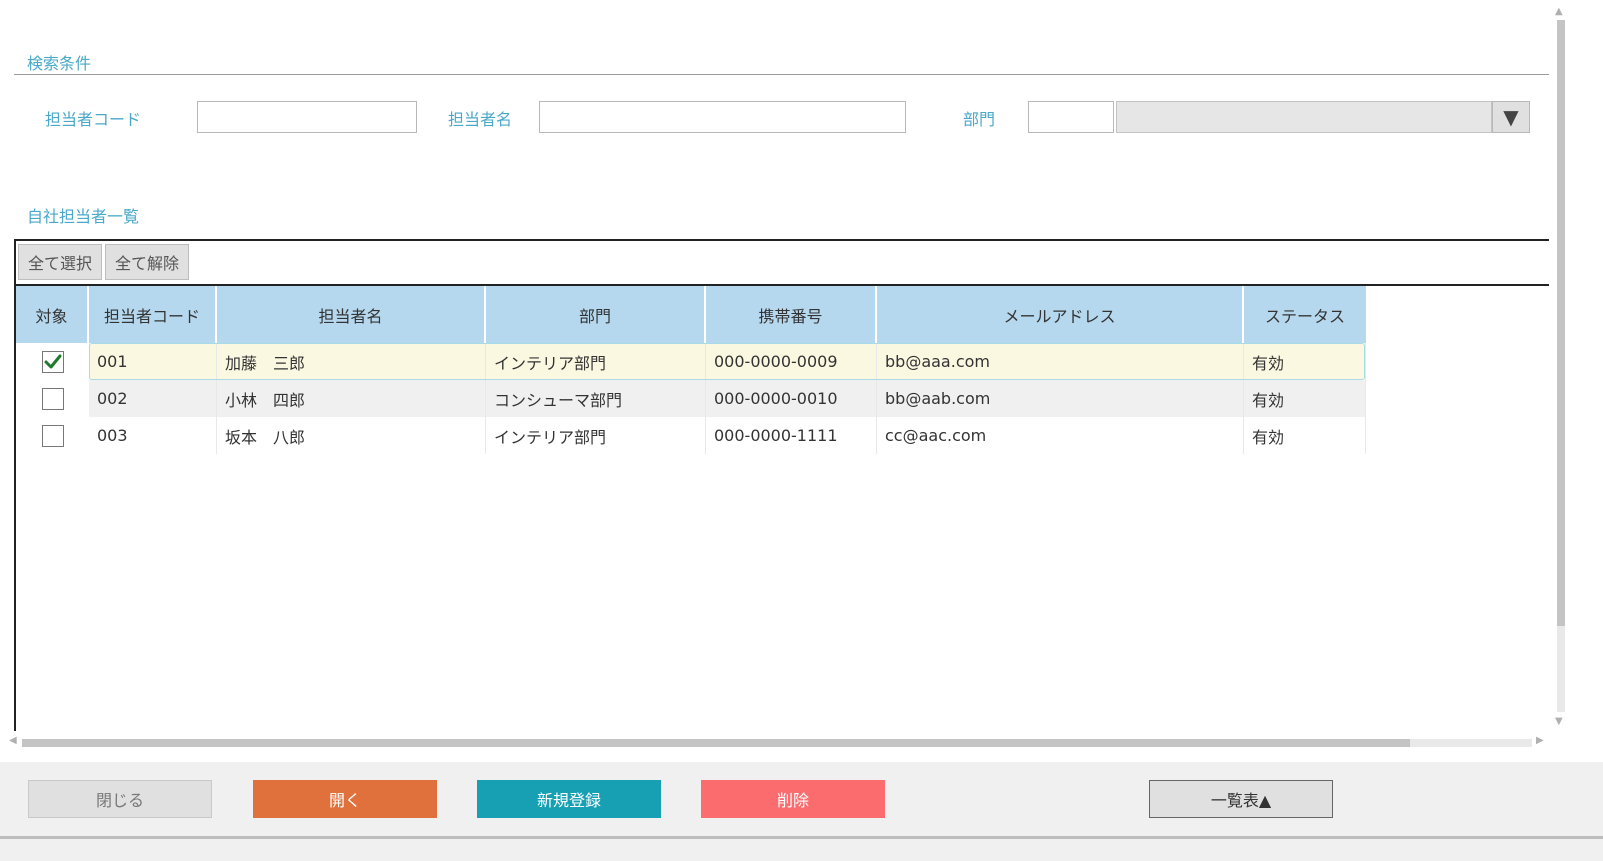 The image size is (1603, 861). I want to click on new-button: 新規登録, so click(569, 799).